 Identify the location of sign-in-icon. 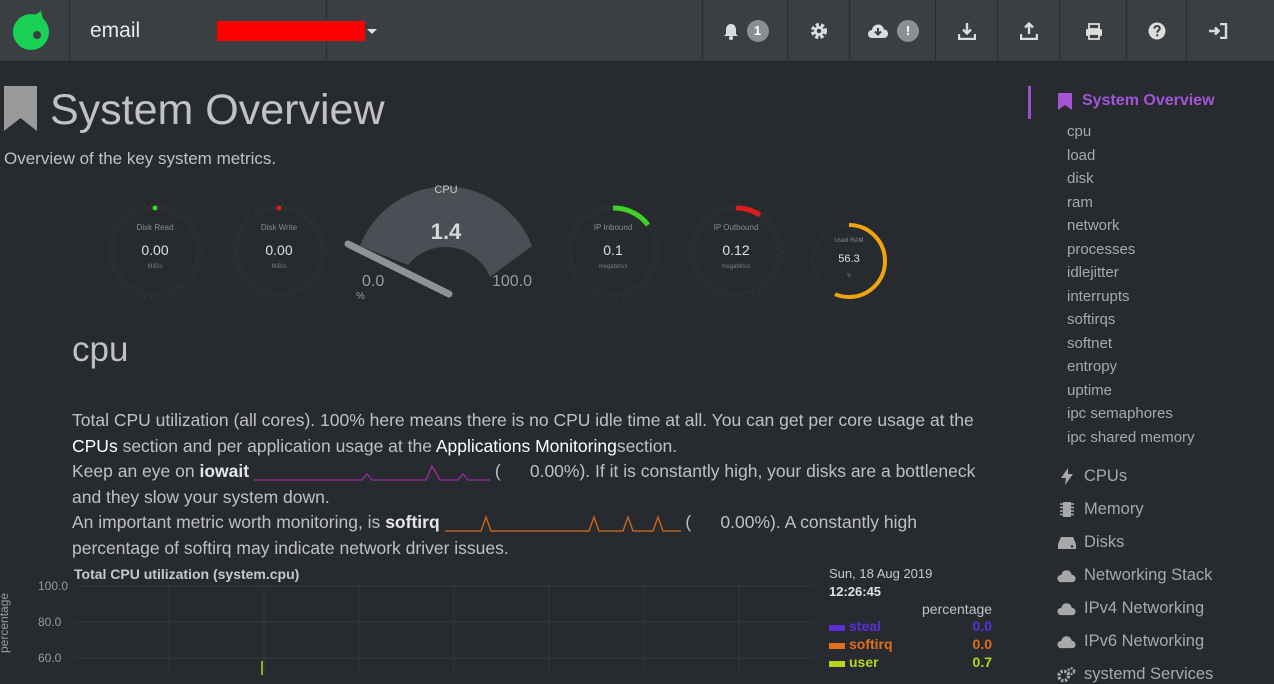
(1217, 31).